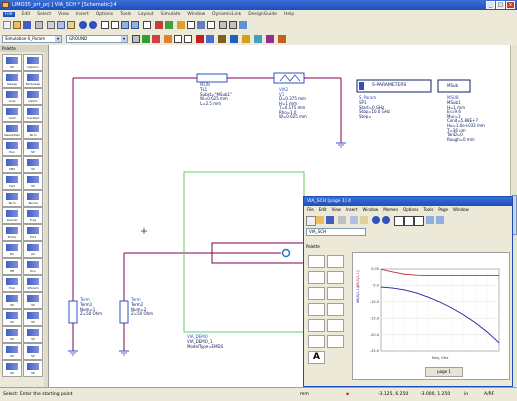  Describe the element at coordinates (73, 312) in the screenshot. I see `term1-symbol` at that location.